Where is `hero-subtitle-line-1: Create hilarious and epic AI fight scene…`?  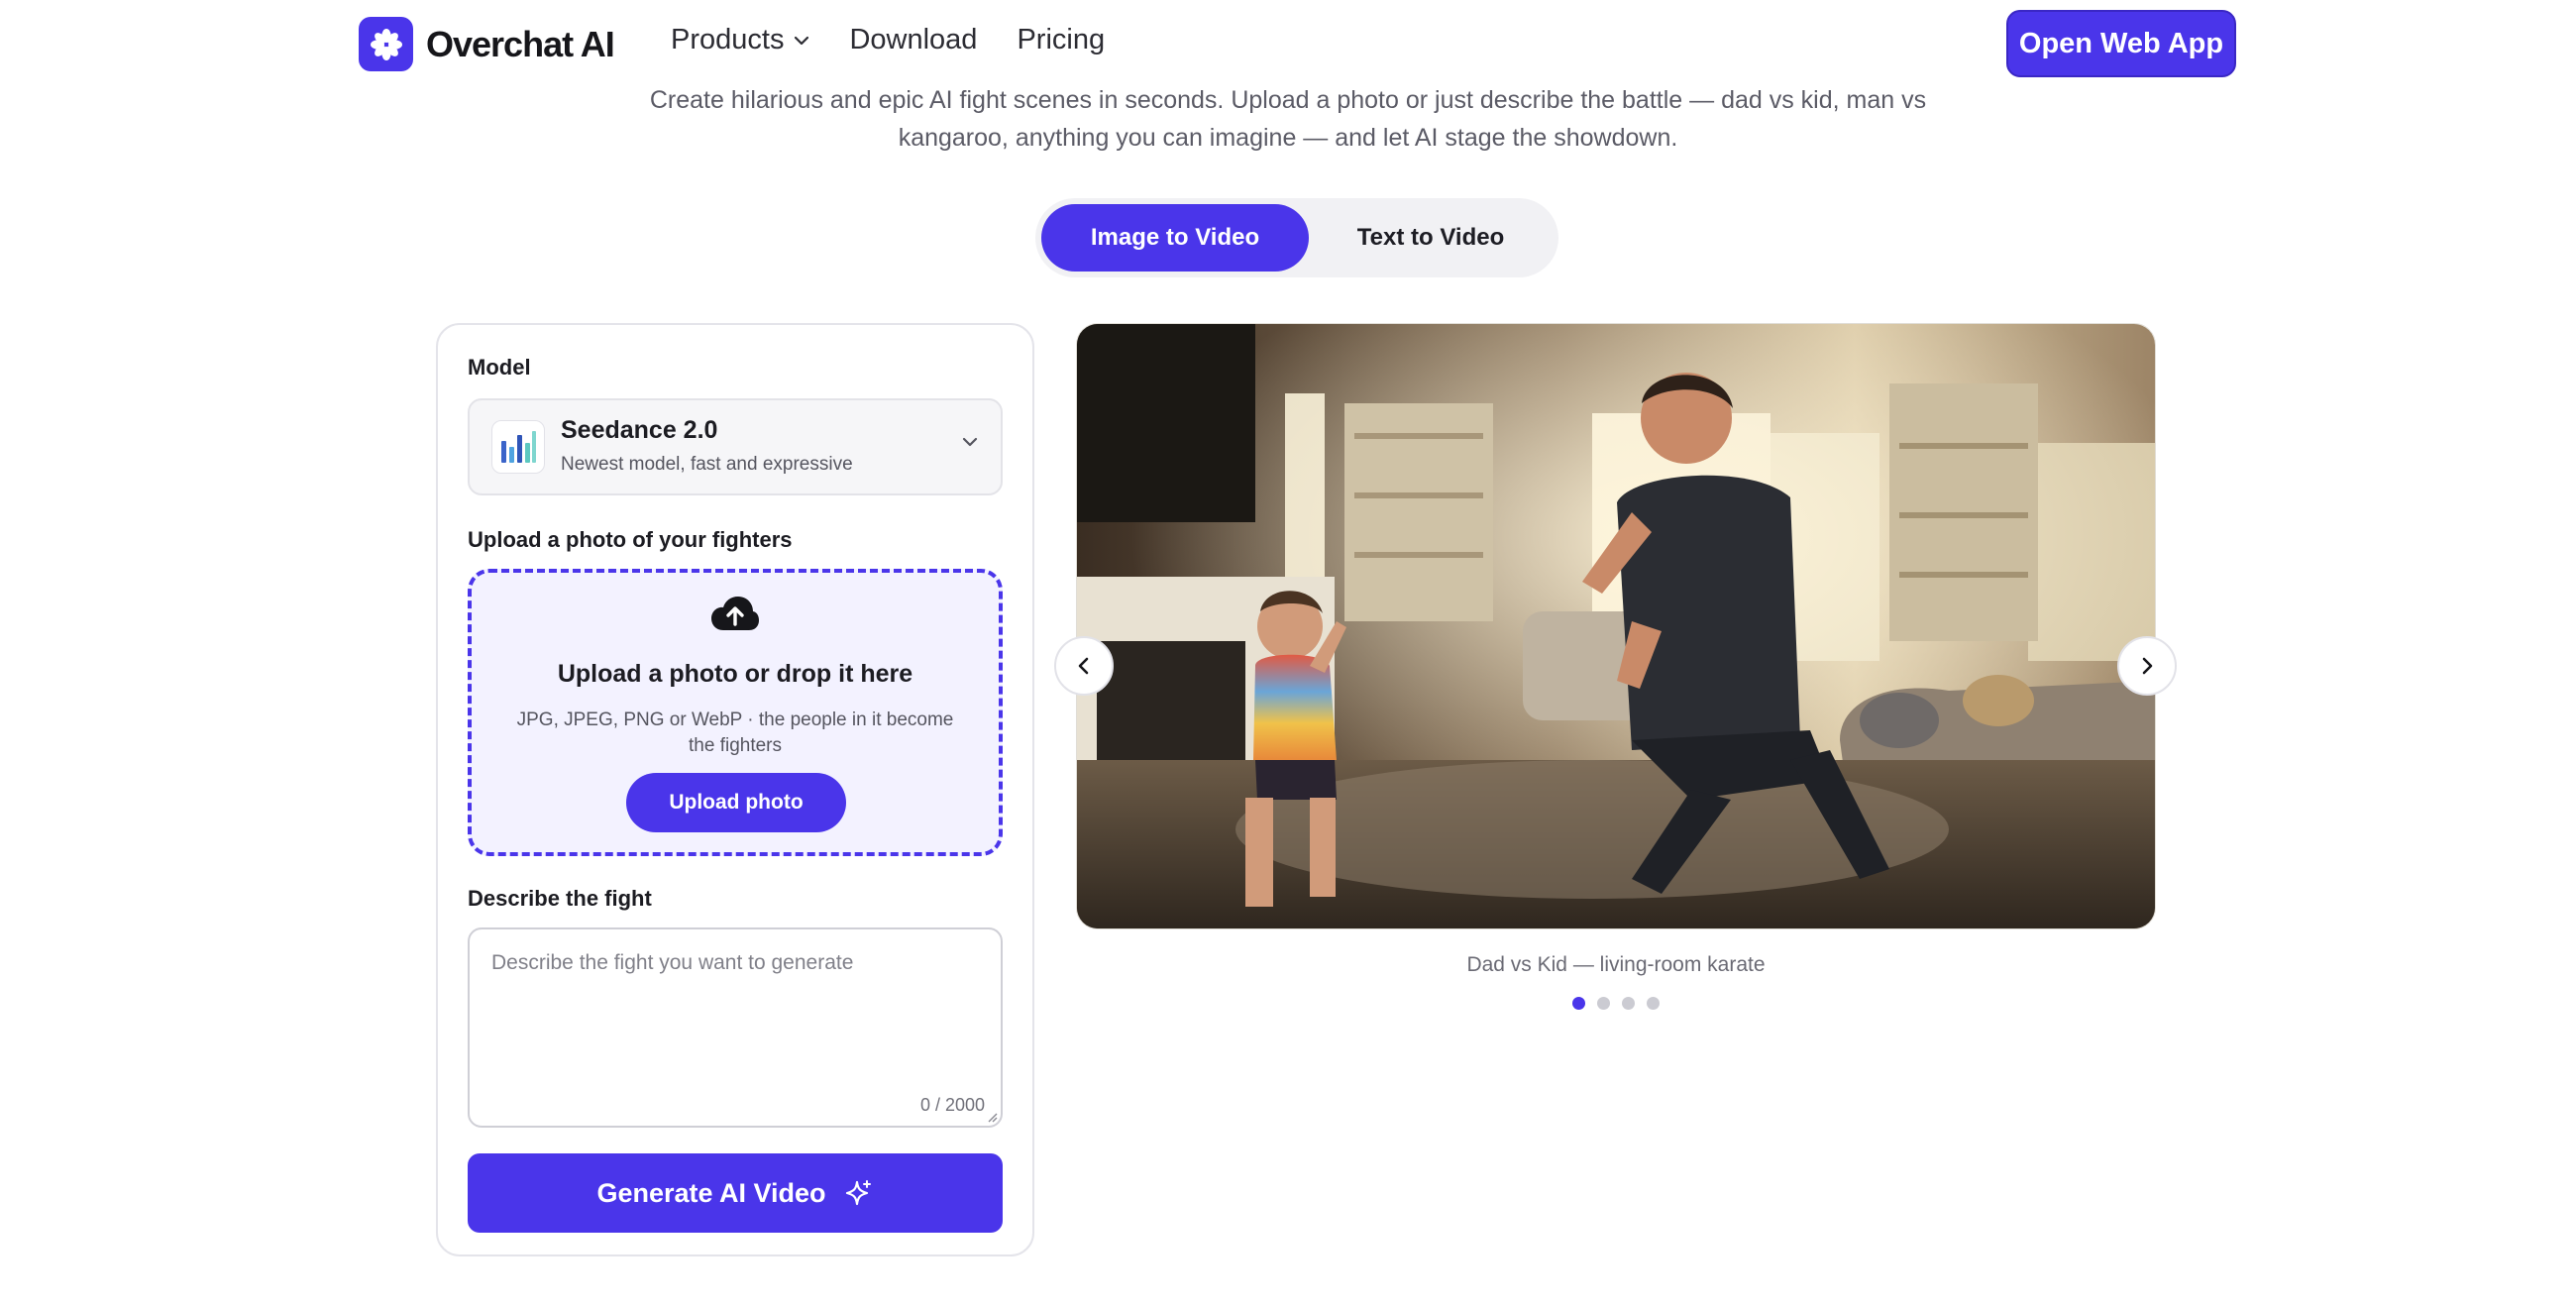 hero-subtitle-line-1: Create hilarious and epic AI fight scene… is located at coordinates (1288, 100).